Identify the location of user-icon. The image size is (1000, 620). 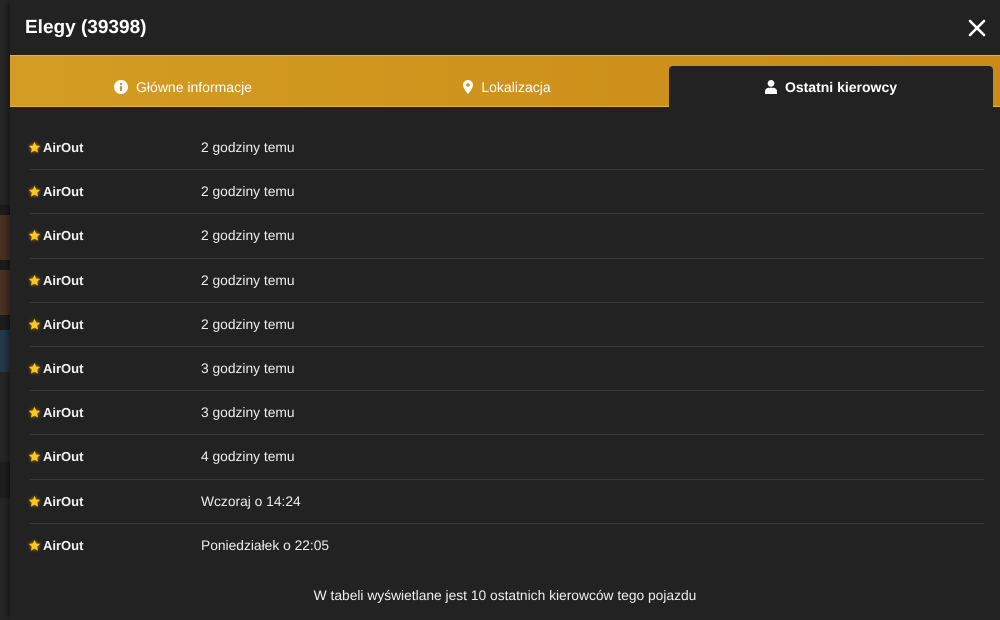
(770, 87).